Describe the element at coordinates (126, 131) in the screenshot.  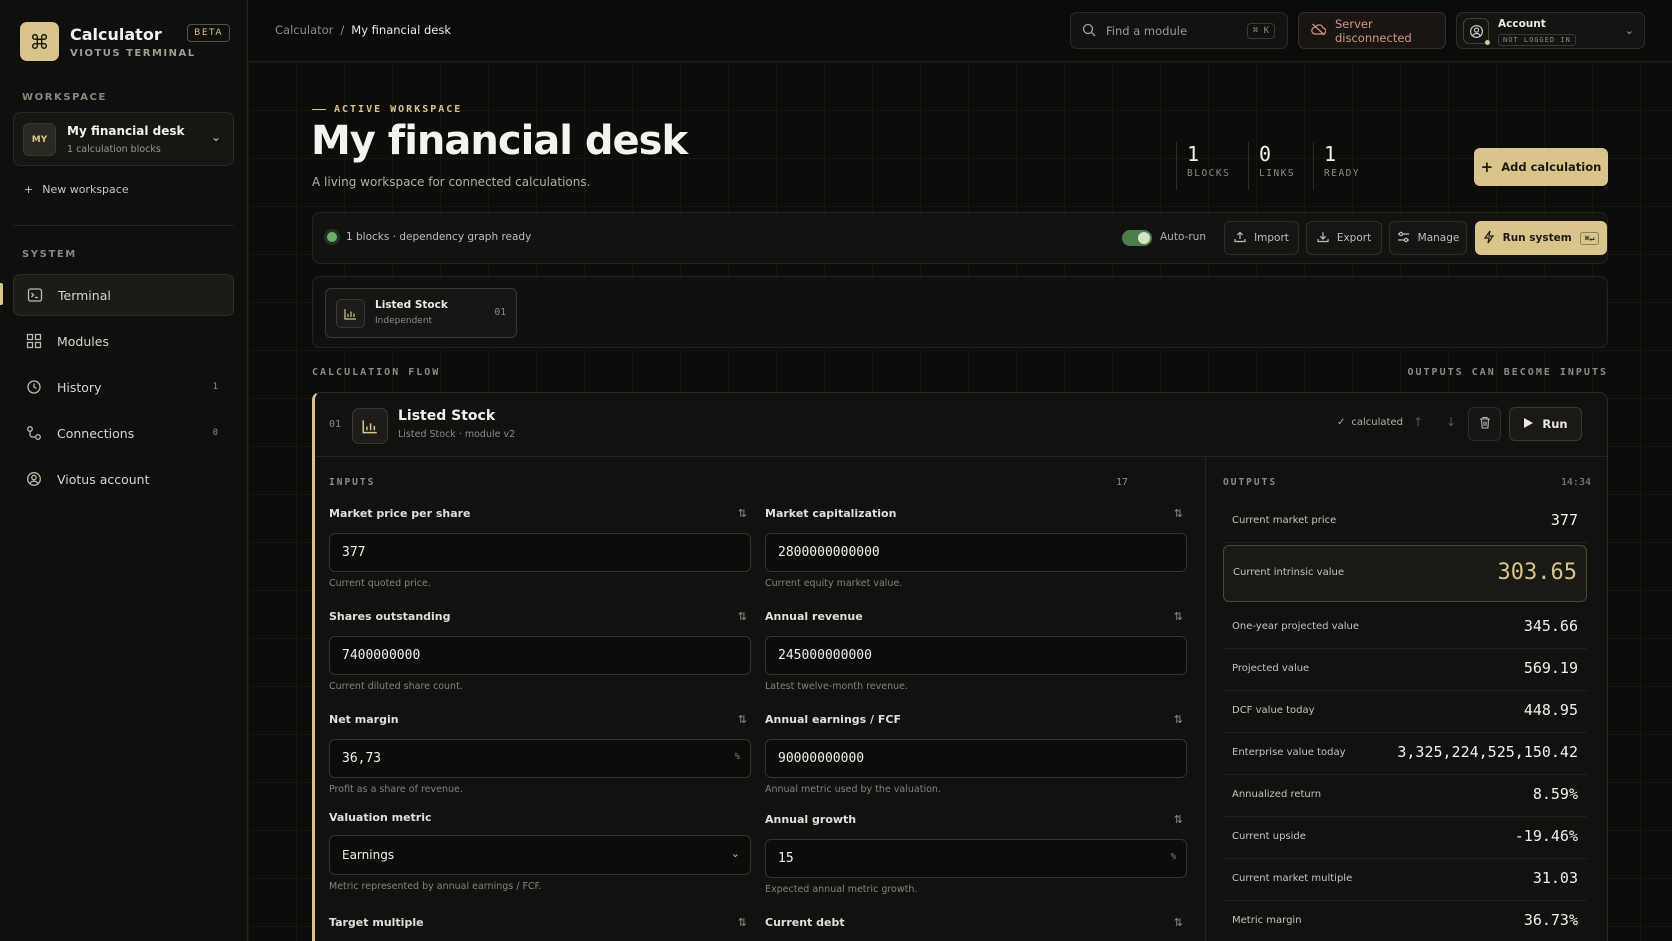
I see `workspace-name: My financial desk` at that location.